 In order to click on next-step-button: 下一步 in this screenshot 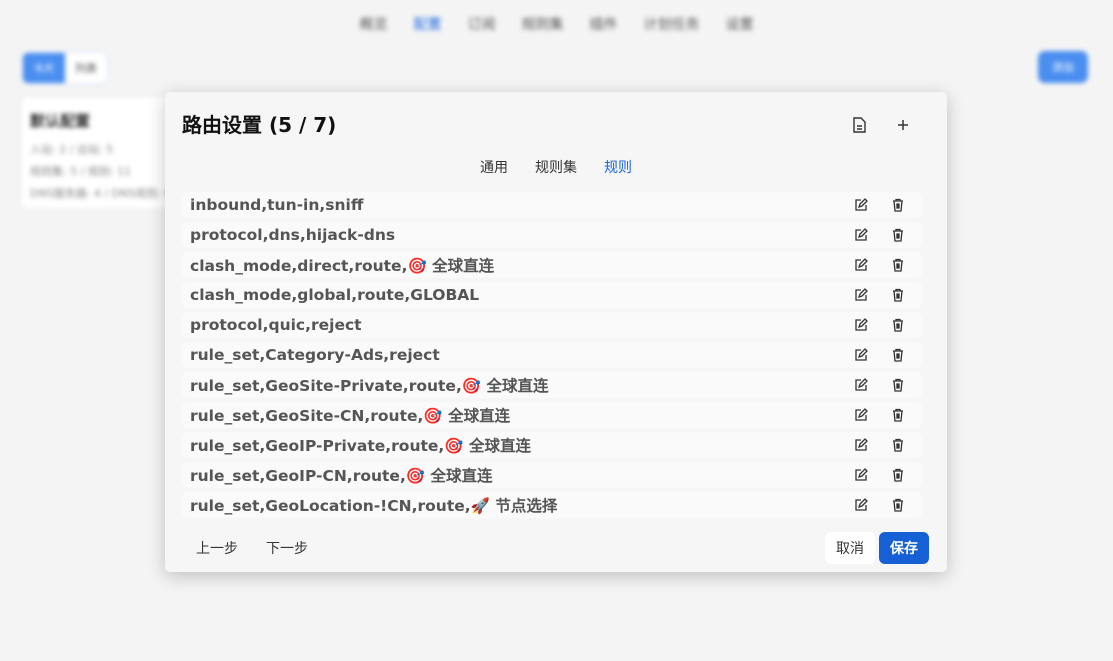, I will do `click(287, 548)`.